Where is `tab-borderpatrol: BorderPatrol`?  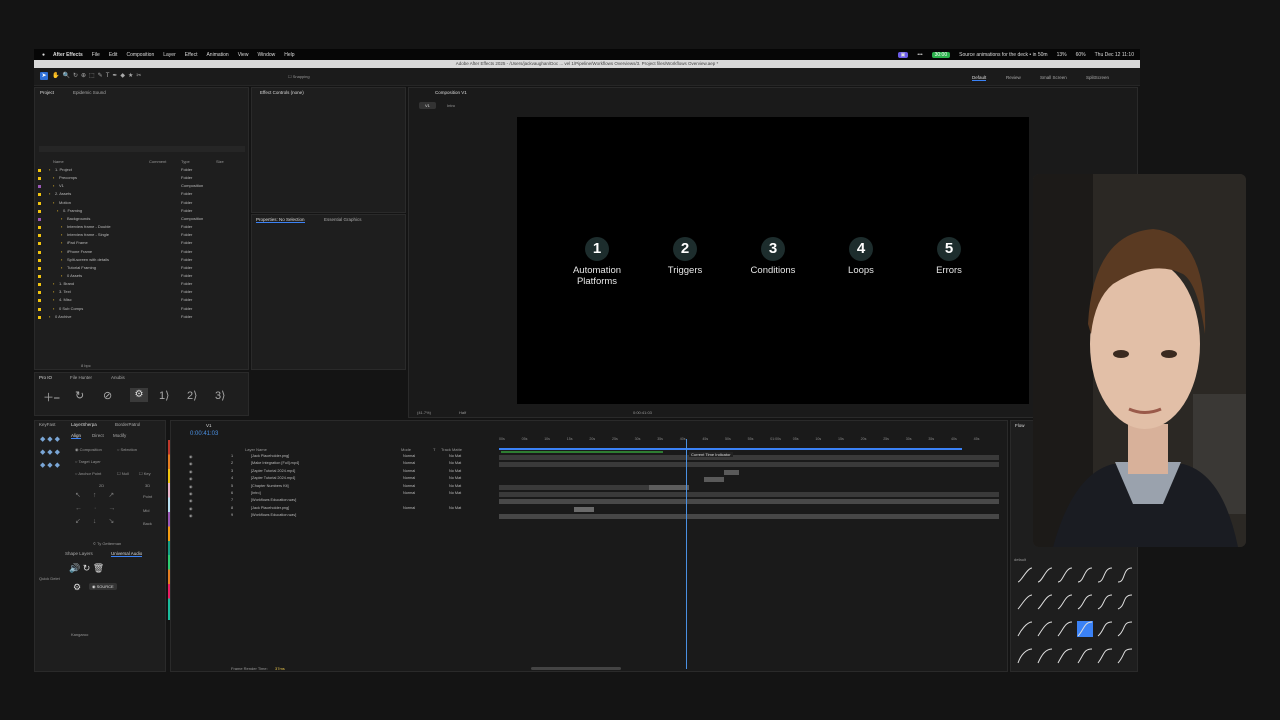
tab-borderpatrol: BorderPatrol is located at coordinates (127, 424).